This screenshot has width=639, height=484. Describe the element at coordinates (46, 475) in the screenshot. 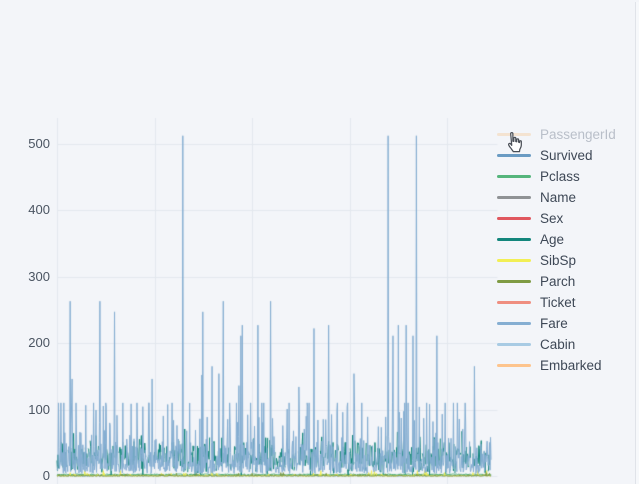

I see `y-tick-label: 0` at that location.